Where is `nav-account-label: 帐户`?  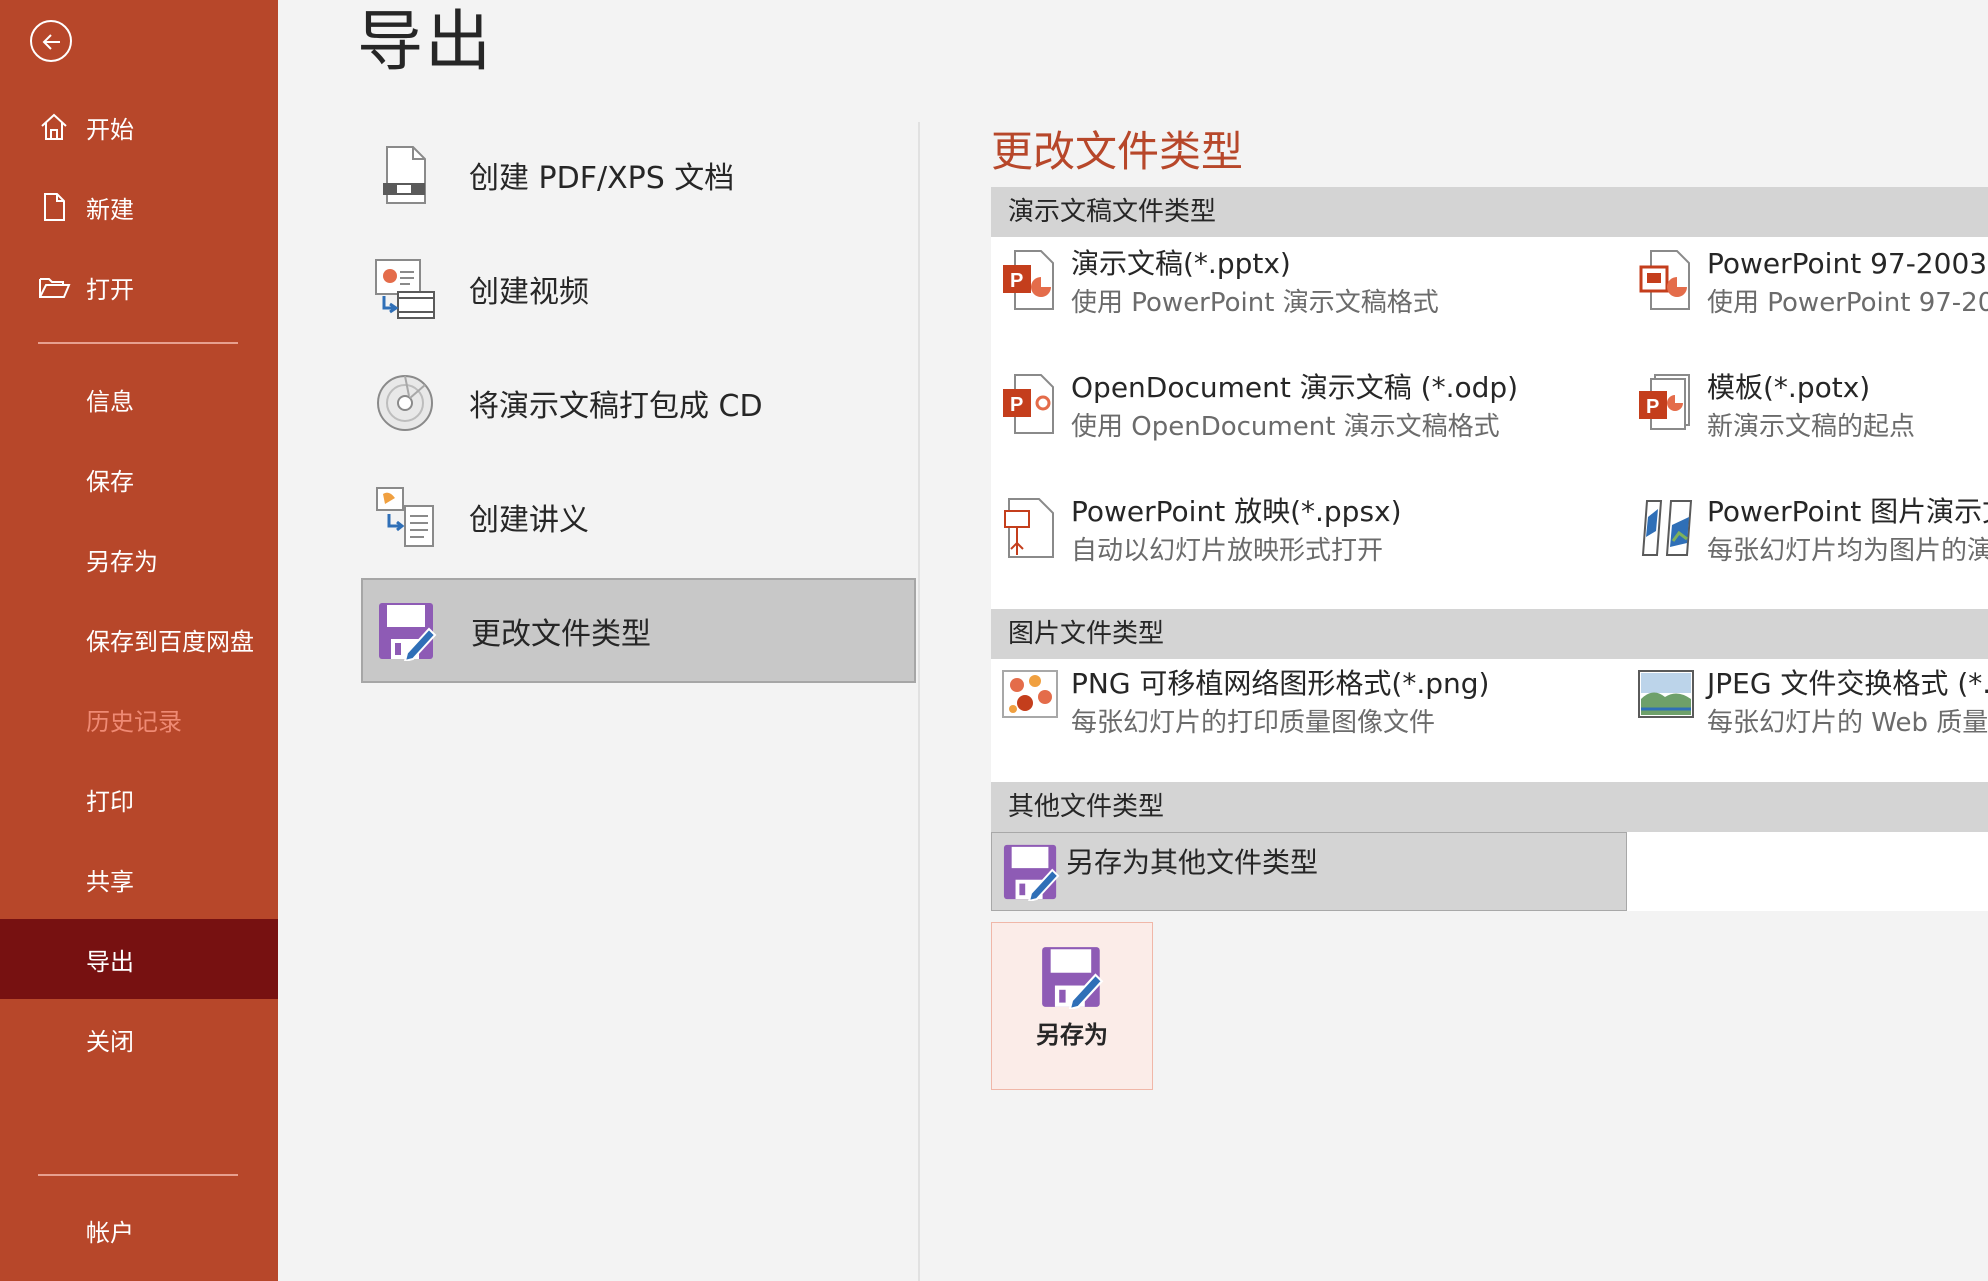
nav-account-label: 帐户 is located at coordinates (110, 1232).